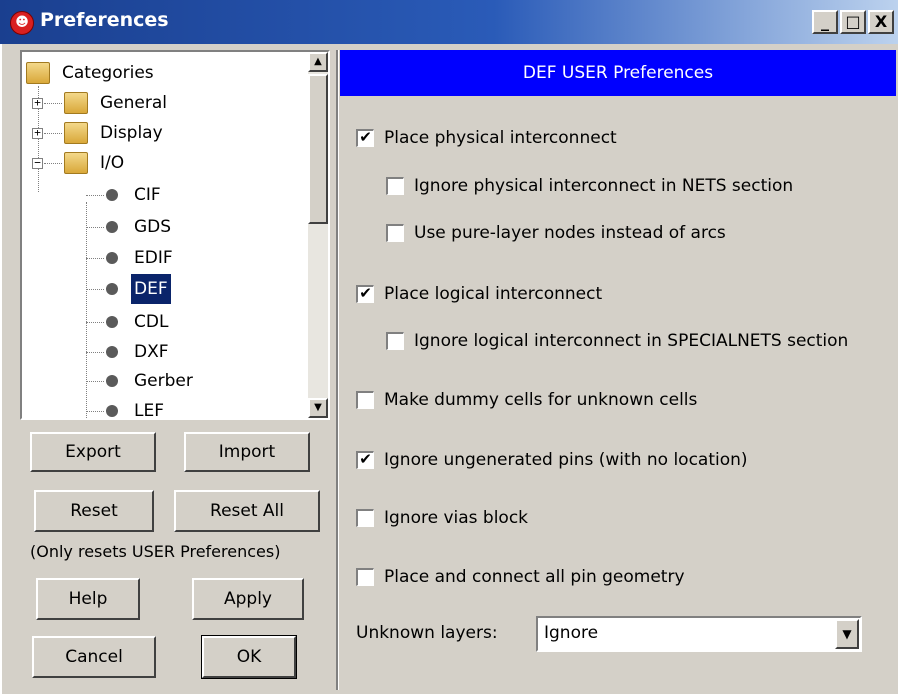 Image resolution: width=898 pixels, height=694 pixels. What do you see at coordinates (149, 410) in the screenshot?
I see `tree-item-label: LEF` at bounding box center [149, 410].